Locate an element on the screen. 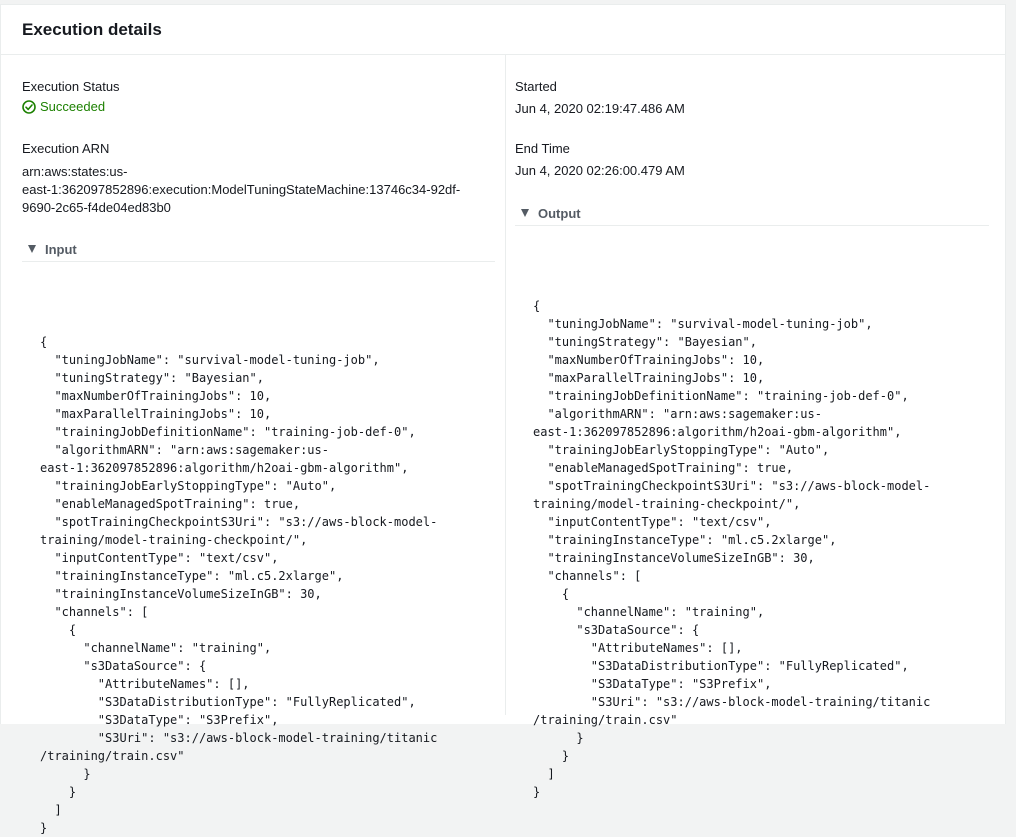 Image resolution: width=1016 pixels, height=837 pixels. check-circle-icon is located at coordinates (29, 106).